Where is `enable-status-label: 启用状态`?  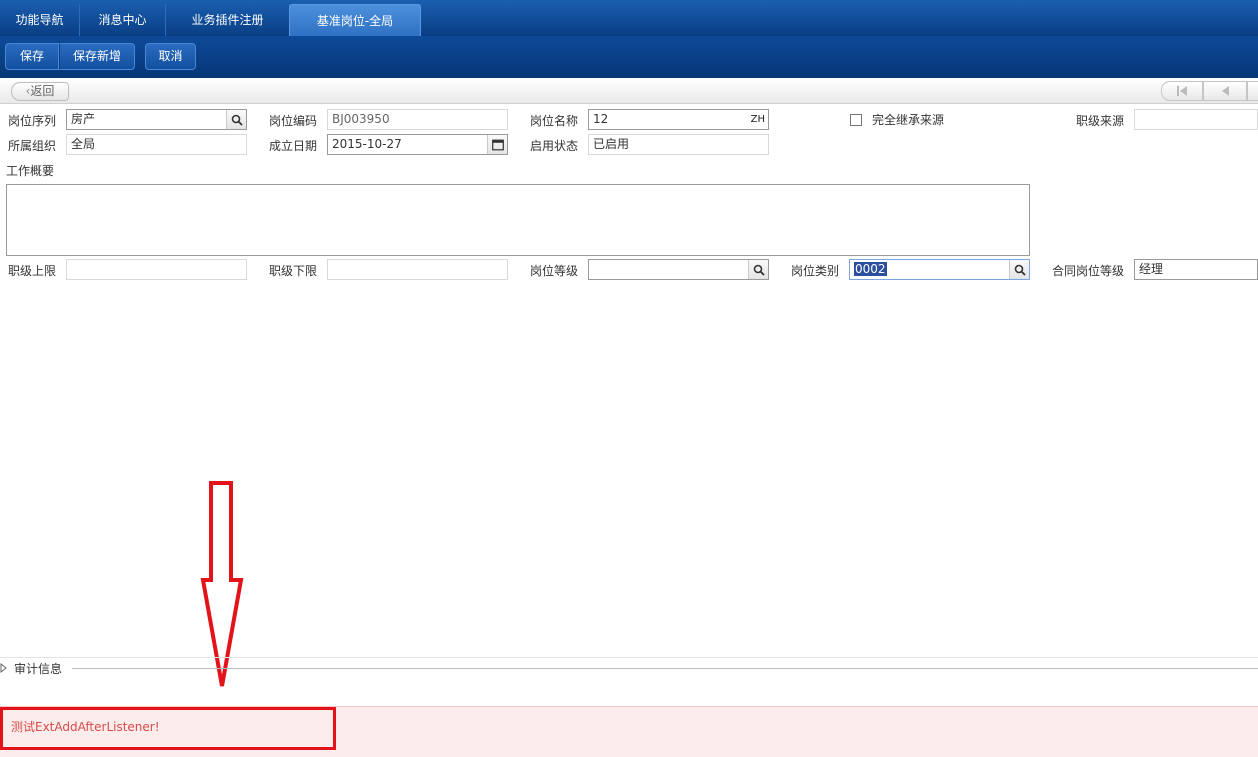
enable-status-label: 启用状态 is located at coordinates (554, 146).